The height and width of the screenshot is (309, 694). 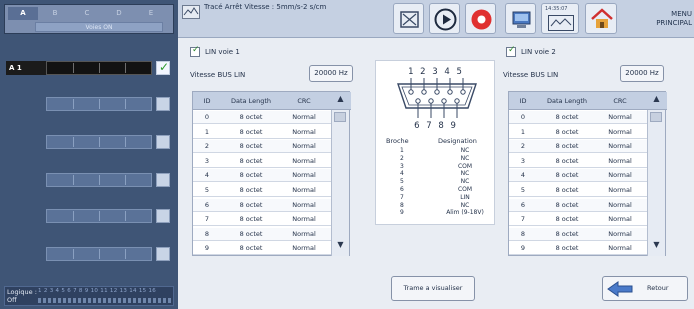 I want to click on pin-designation: NC, so click(x=465, y=174).